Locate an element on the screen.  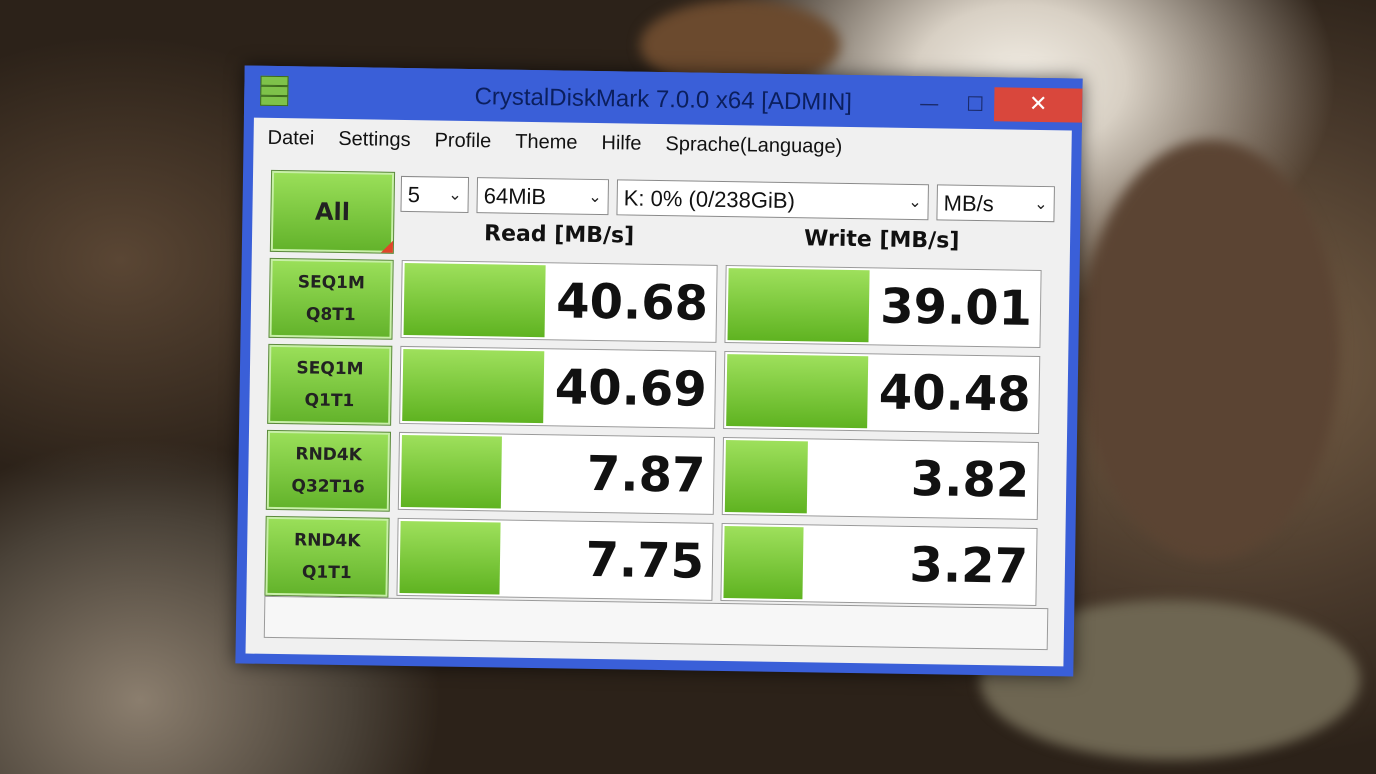
drive-value: K: 0% (0/238GiB) is located at coordinates (709, 199).